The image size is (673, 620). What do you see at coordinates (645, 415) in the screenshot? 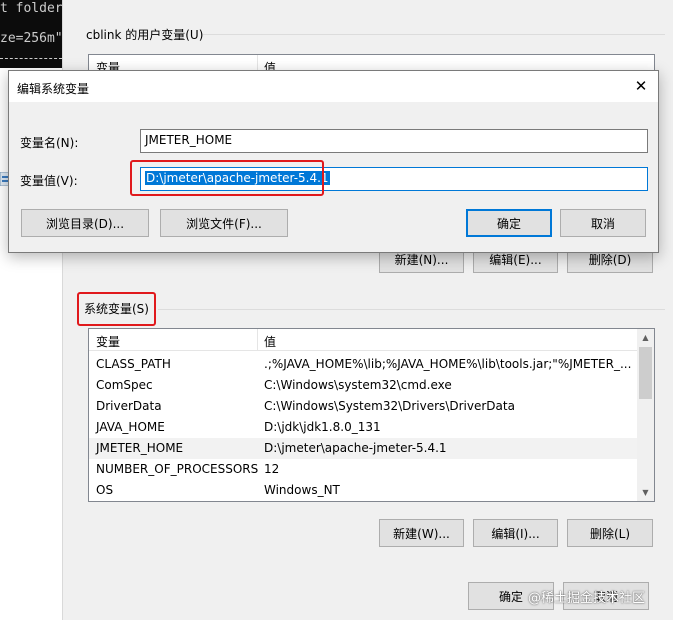
I see `vertical-scrollbar: ▲ ▼` at bounding box center [645, 415].